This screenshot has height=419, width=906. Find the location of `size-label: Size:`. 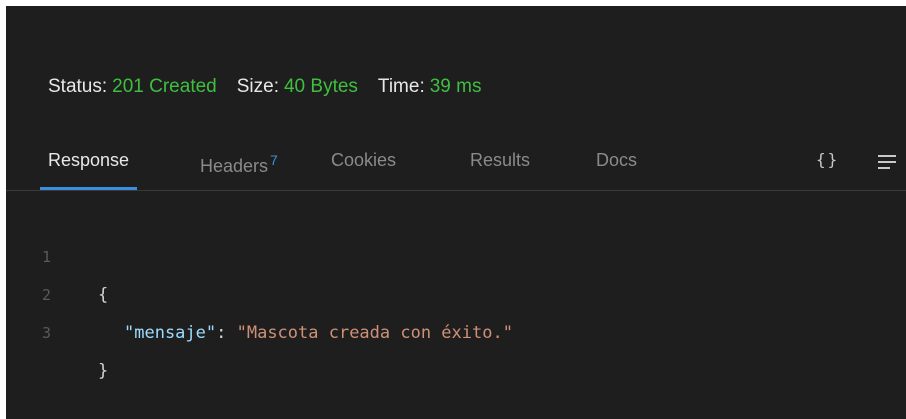

size-label: Size: is located at coordinates (257, 86).